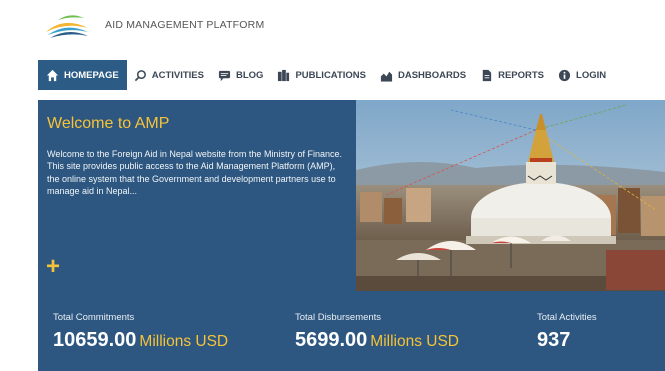  Describe the element at coordinates (95, 340) in the screenshot. I see `stat-number: 10659.00` at that location.